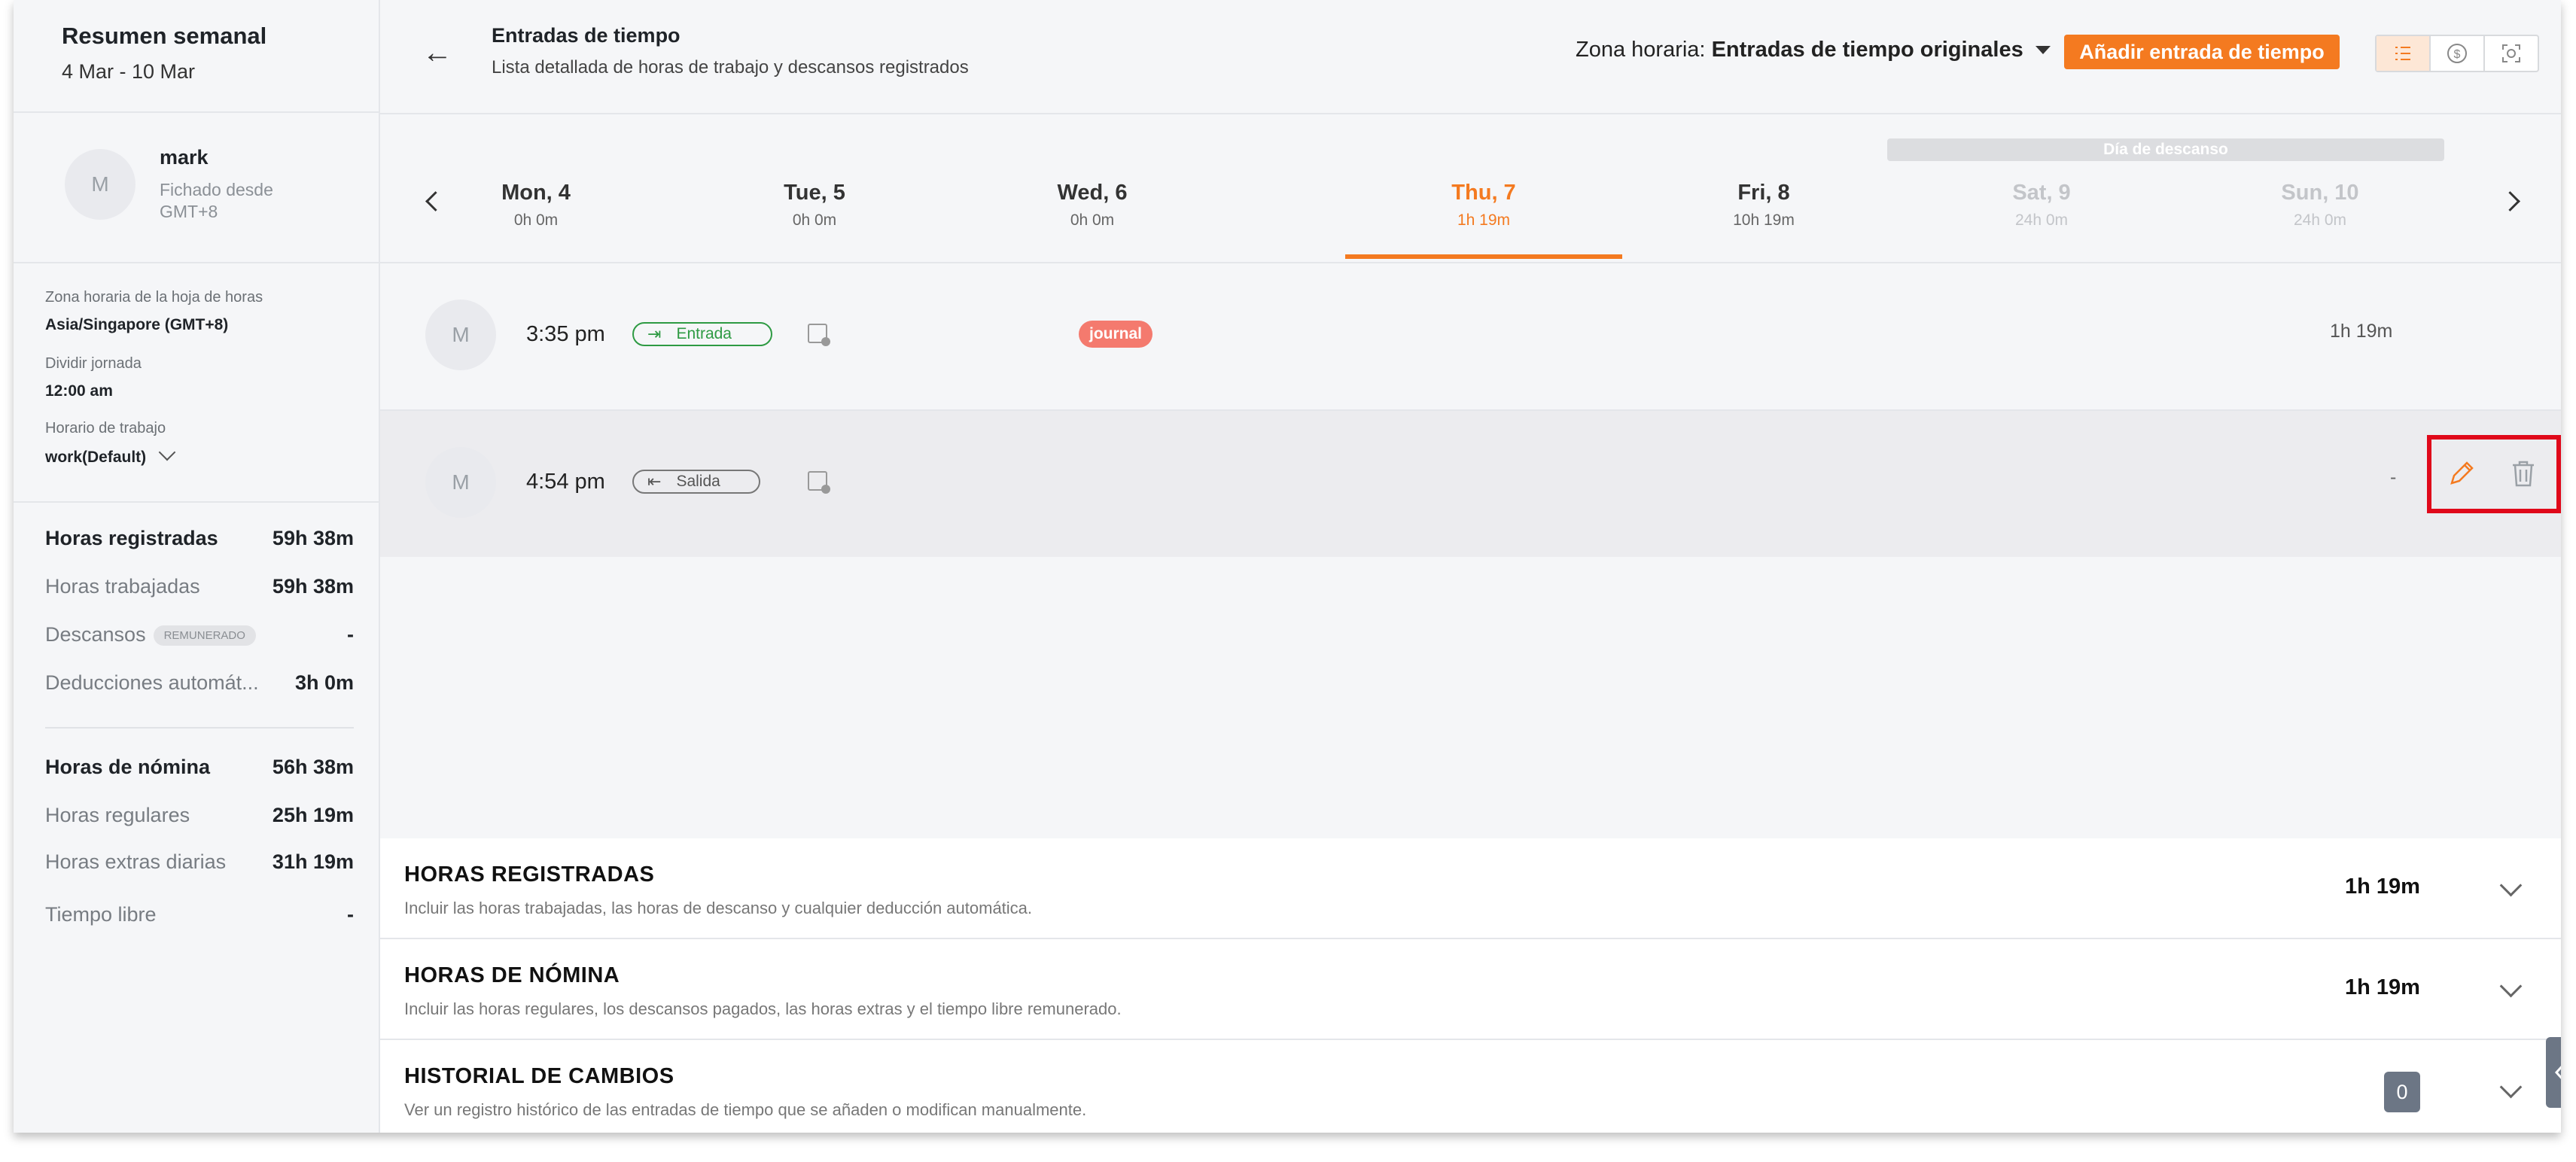 The width and height of the screenshot is (2576, 1162). What do you see at coordinates (2202, 52) in the screenshot?
I see `add-time-entry-button: Añadir entrada de tiempo` at bounding box center [2202, 52].